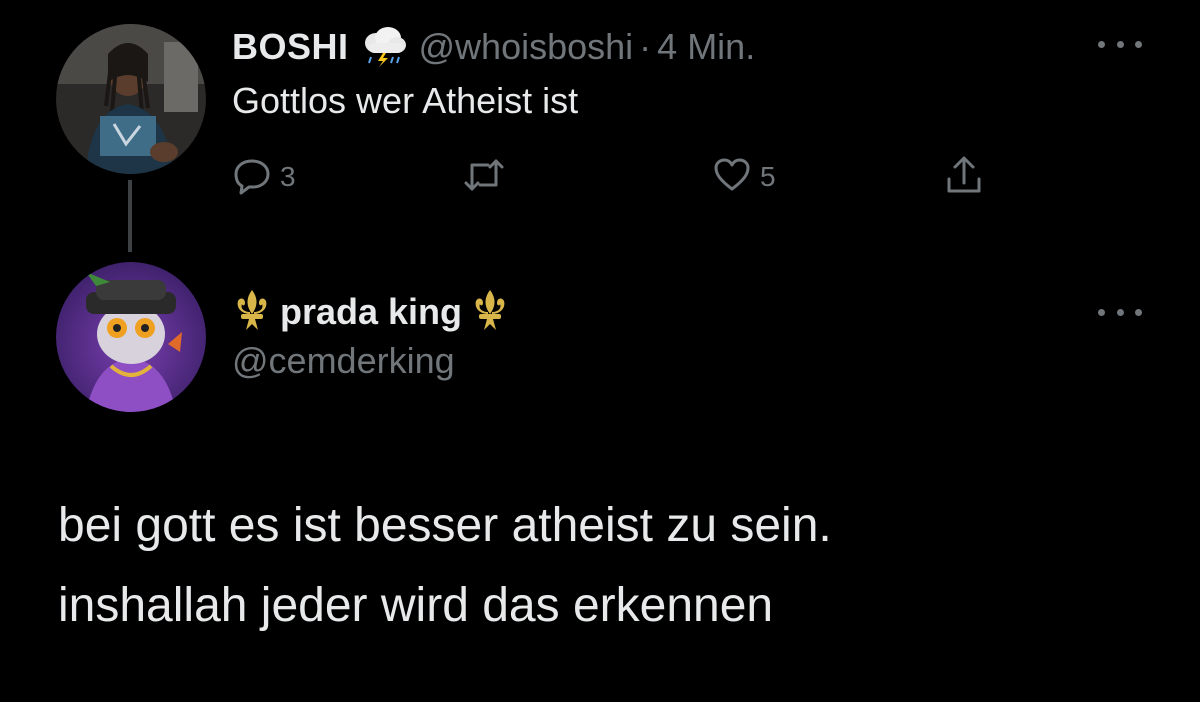 The image size is (1200, 702). Describe the element at coordinates (288, 176) in the screenshot. I see `reply-count: 3` at that location.